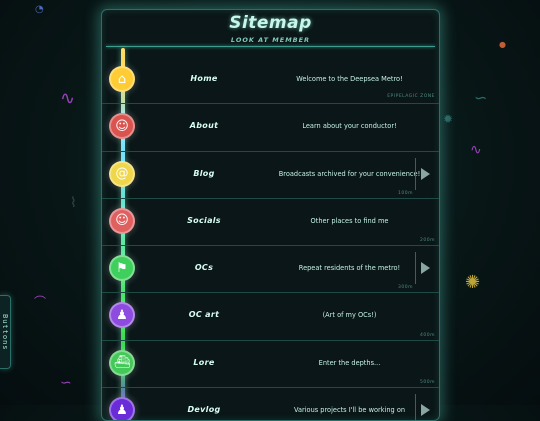 Image resolution: width=540 pixels, height=421 pixels. I want to click on depth-marker: 200m, so click(427, 241).